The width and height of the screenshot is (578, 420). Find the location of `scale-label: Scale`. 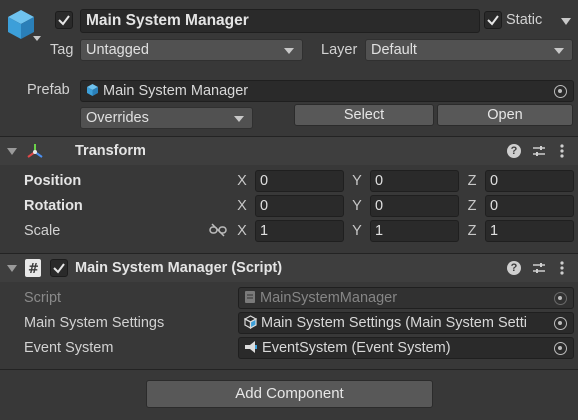

scale-label: Scale is located at coordinates (42, 231).